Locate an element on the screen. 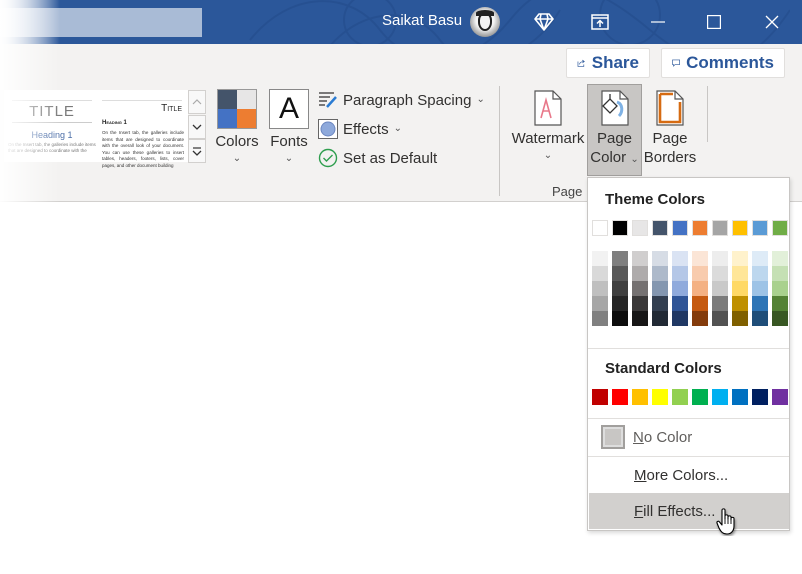 The height and width of the screenshot is (574, 802). search-box is located at coordinates (101, 22).